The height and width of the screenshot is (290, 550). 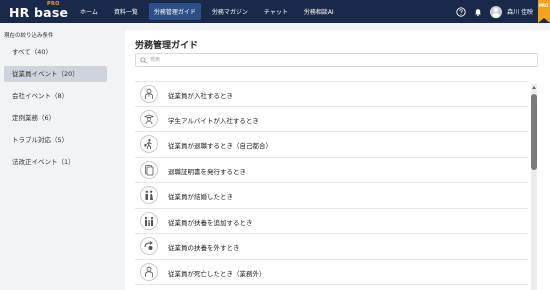 I want to click on filter-law-change: 法改正イベント（1）, so click(x=55, y=162).